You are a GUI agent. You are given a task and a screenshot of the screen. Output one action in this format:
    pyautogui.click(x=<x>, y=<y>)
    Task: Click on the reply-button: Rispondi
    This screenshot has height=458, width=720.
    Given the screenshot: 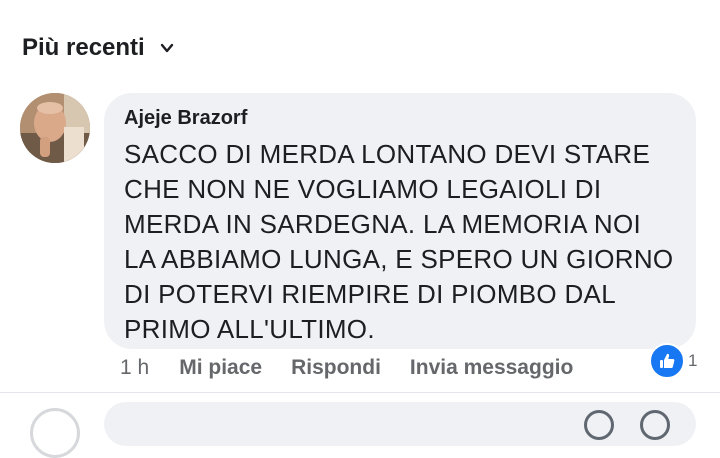 What is the action you would take?
    pyautogui.click(x=336, y=368)
    